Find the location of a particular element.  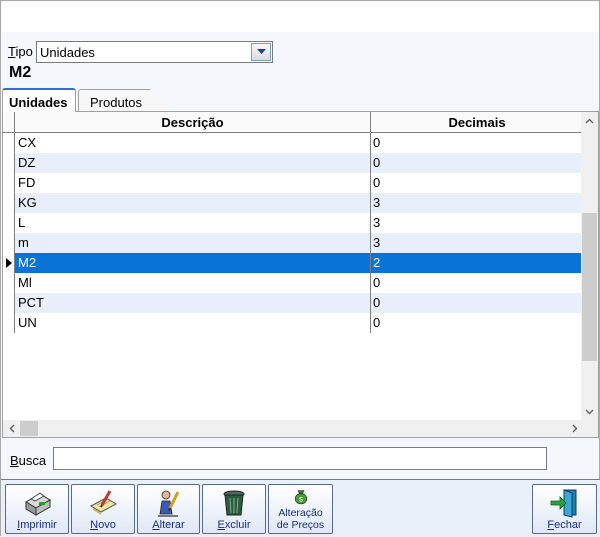

print-button: Imprimir is located at coordinates (37, 509).